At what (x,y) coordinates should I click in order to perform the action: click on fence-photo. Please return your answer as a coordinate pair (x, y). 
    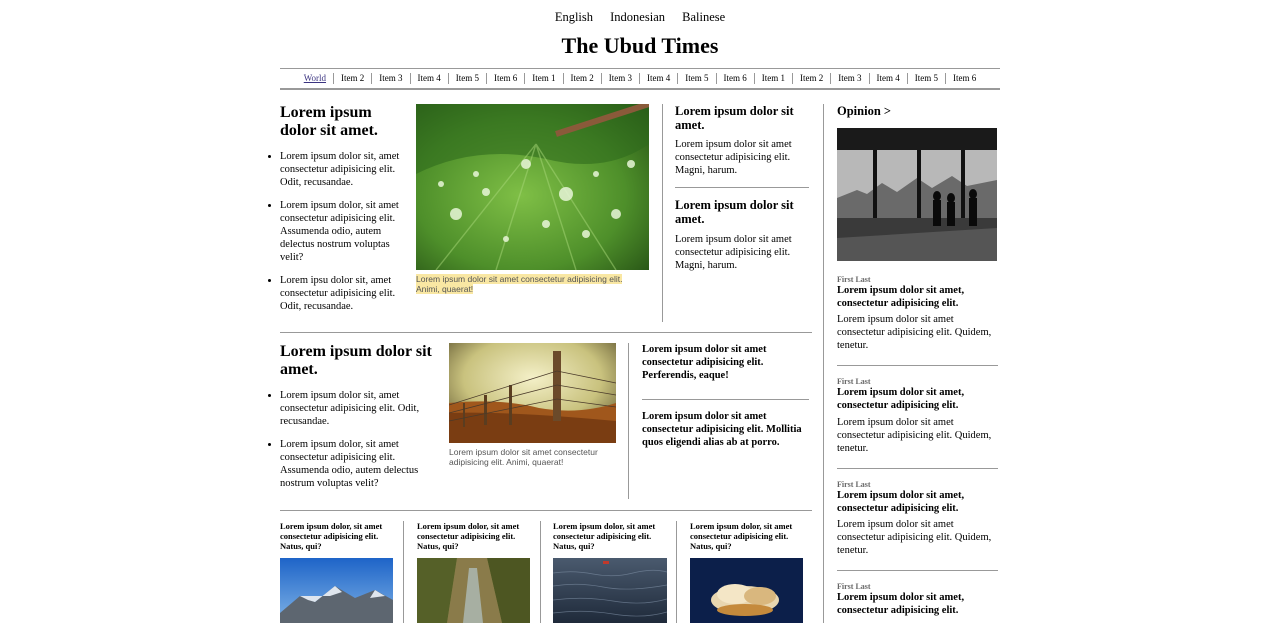
    Looking at the image, I should click on (532, 393).